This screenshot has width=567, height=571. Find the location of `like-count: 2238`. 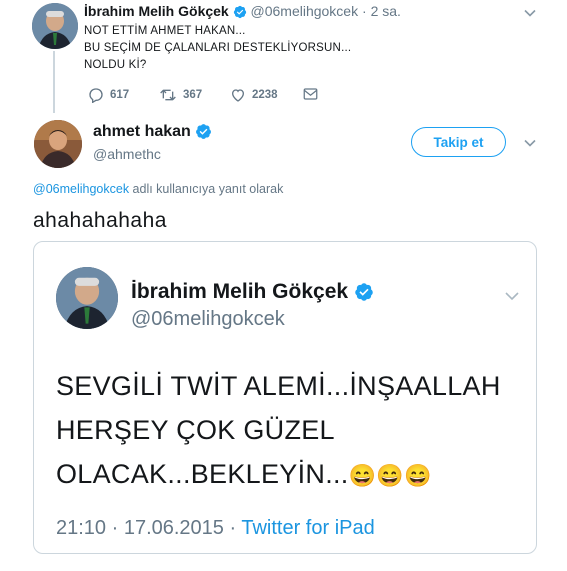

like-count: 2238 is located at coordinates (265, 95).